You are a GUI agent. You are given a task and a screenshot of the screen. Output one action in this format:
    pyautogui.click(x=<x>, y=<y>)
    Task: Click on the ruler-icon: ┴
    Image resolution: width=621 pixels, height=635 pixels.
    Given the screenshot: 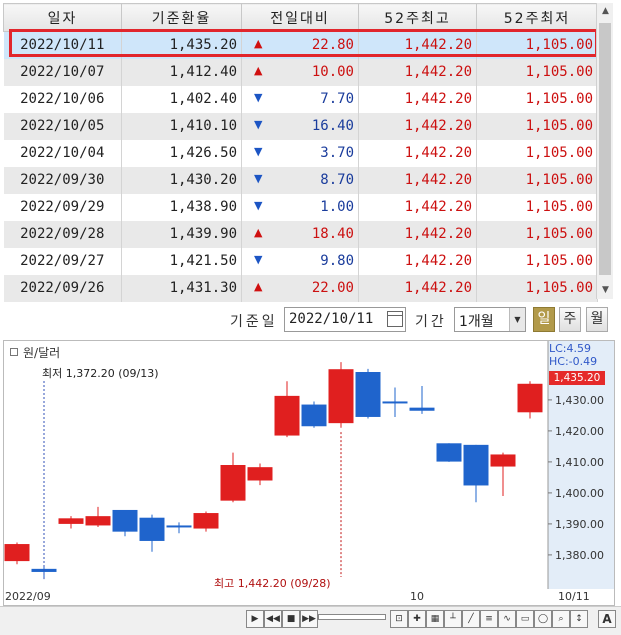 What is the action you would take?
    pyautogui.click(x=453, y=619)
    